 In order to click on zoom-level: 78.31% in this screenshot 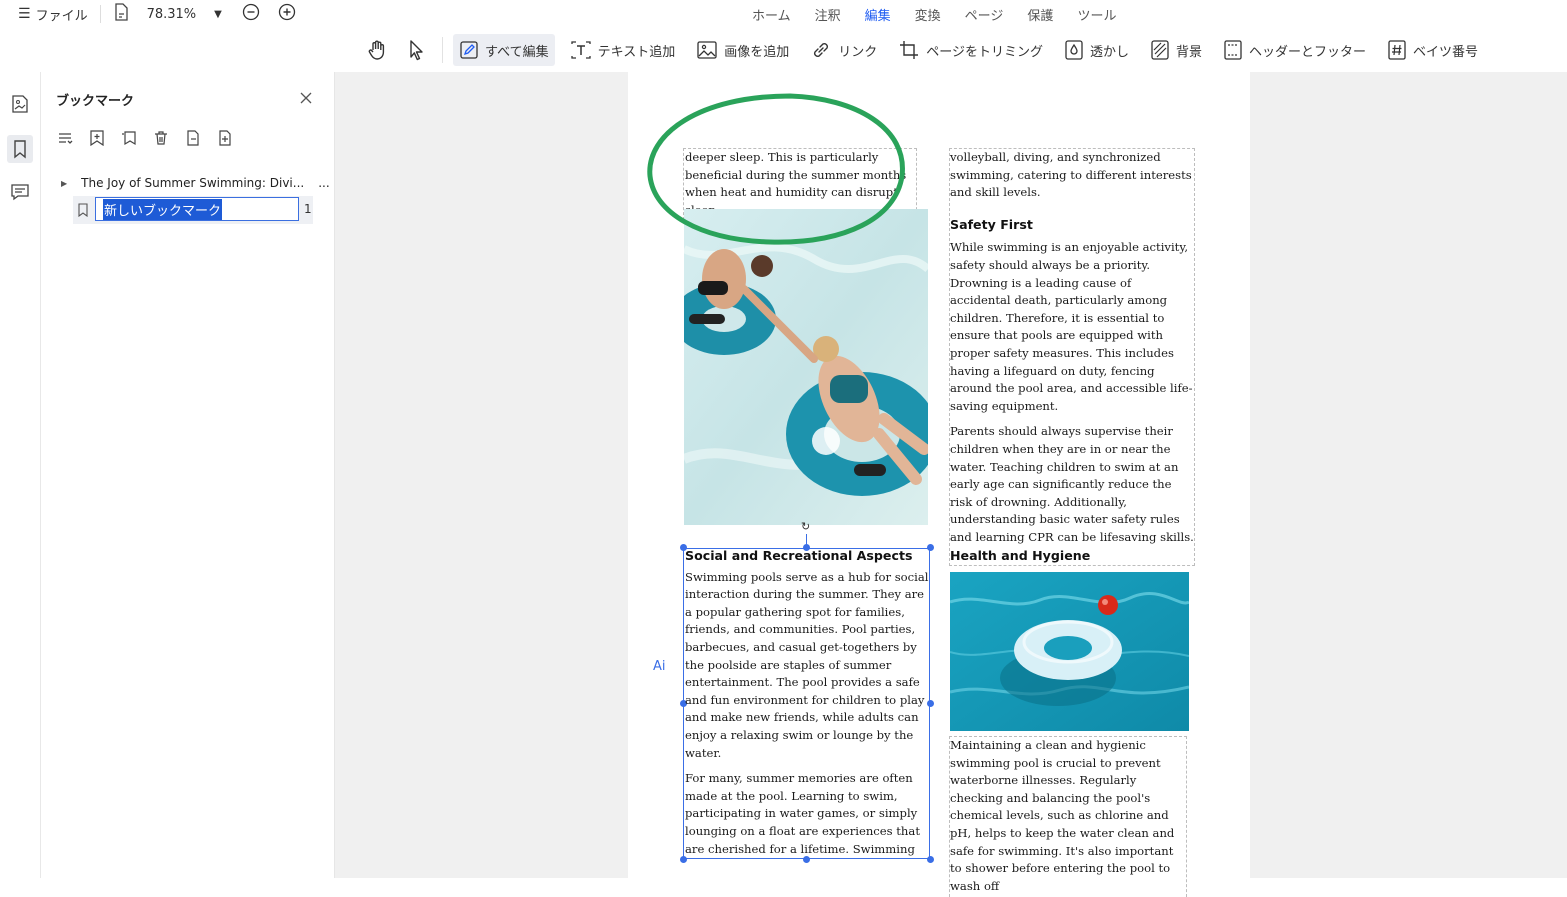, I will do `click(172, 14)`.